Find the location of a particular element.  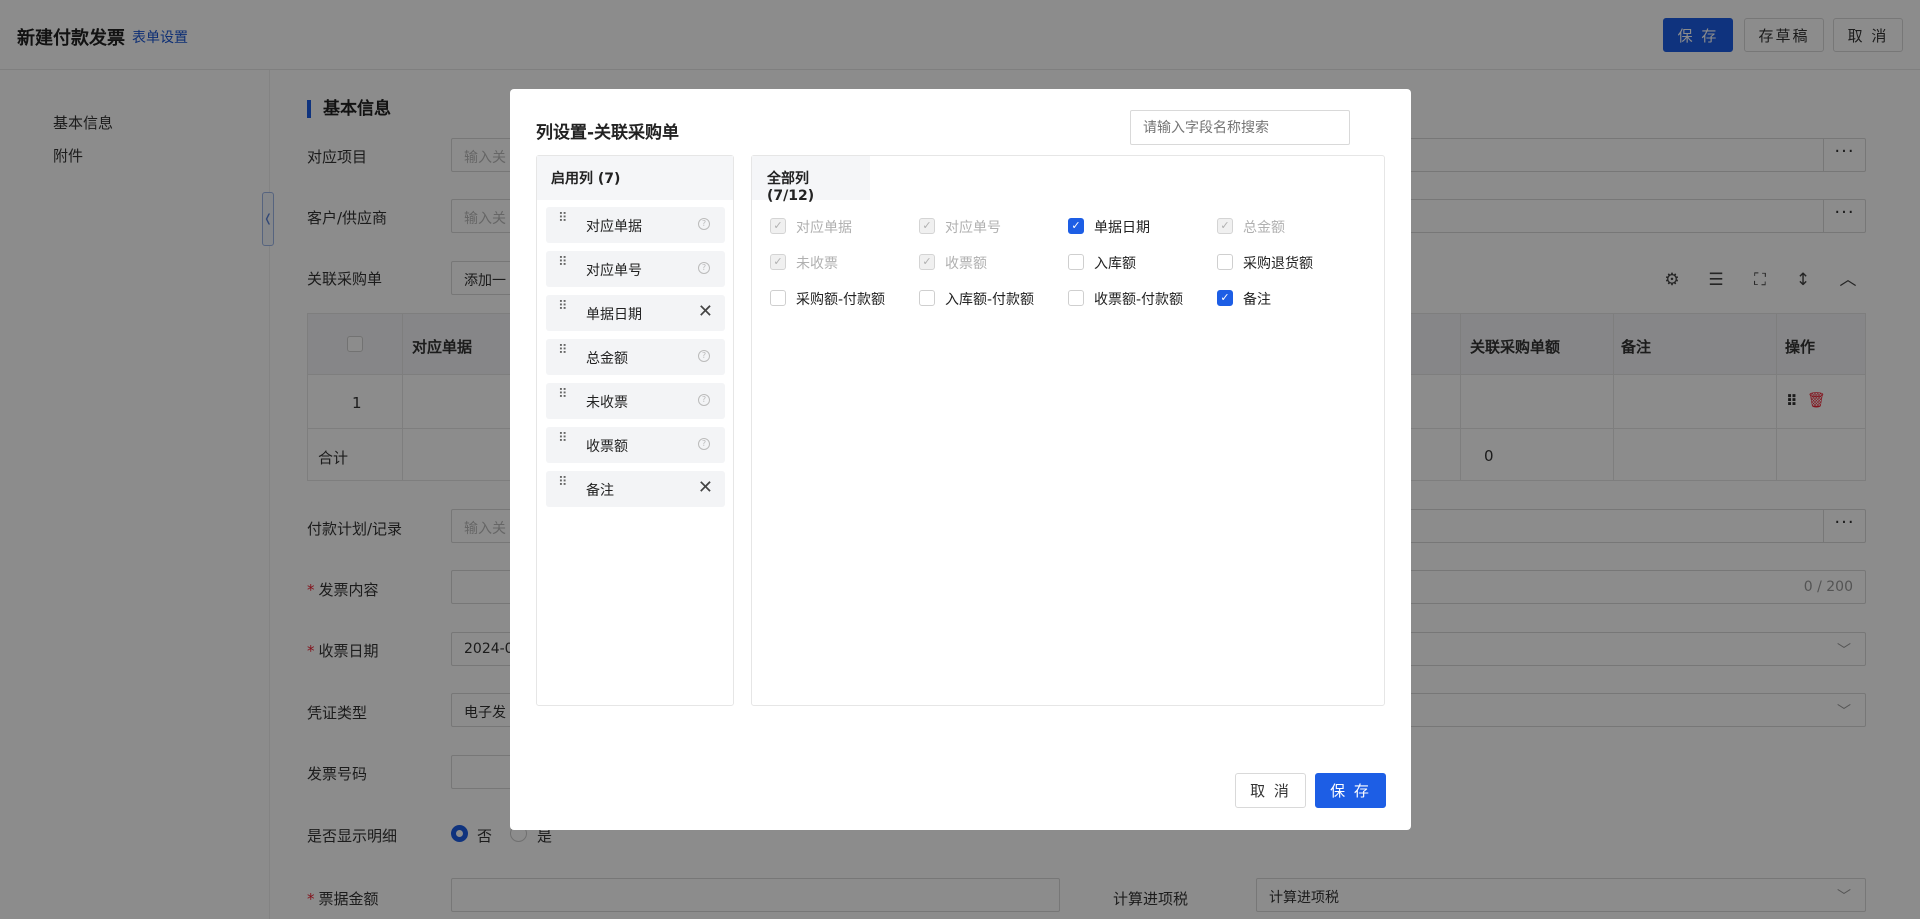

enabled-column-item: ⠿ 对应单号 ? is located at coordinates (635, 269).